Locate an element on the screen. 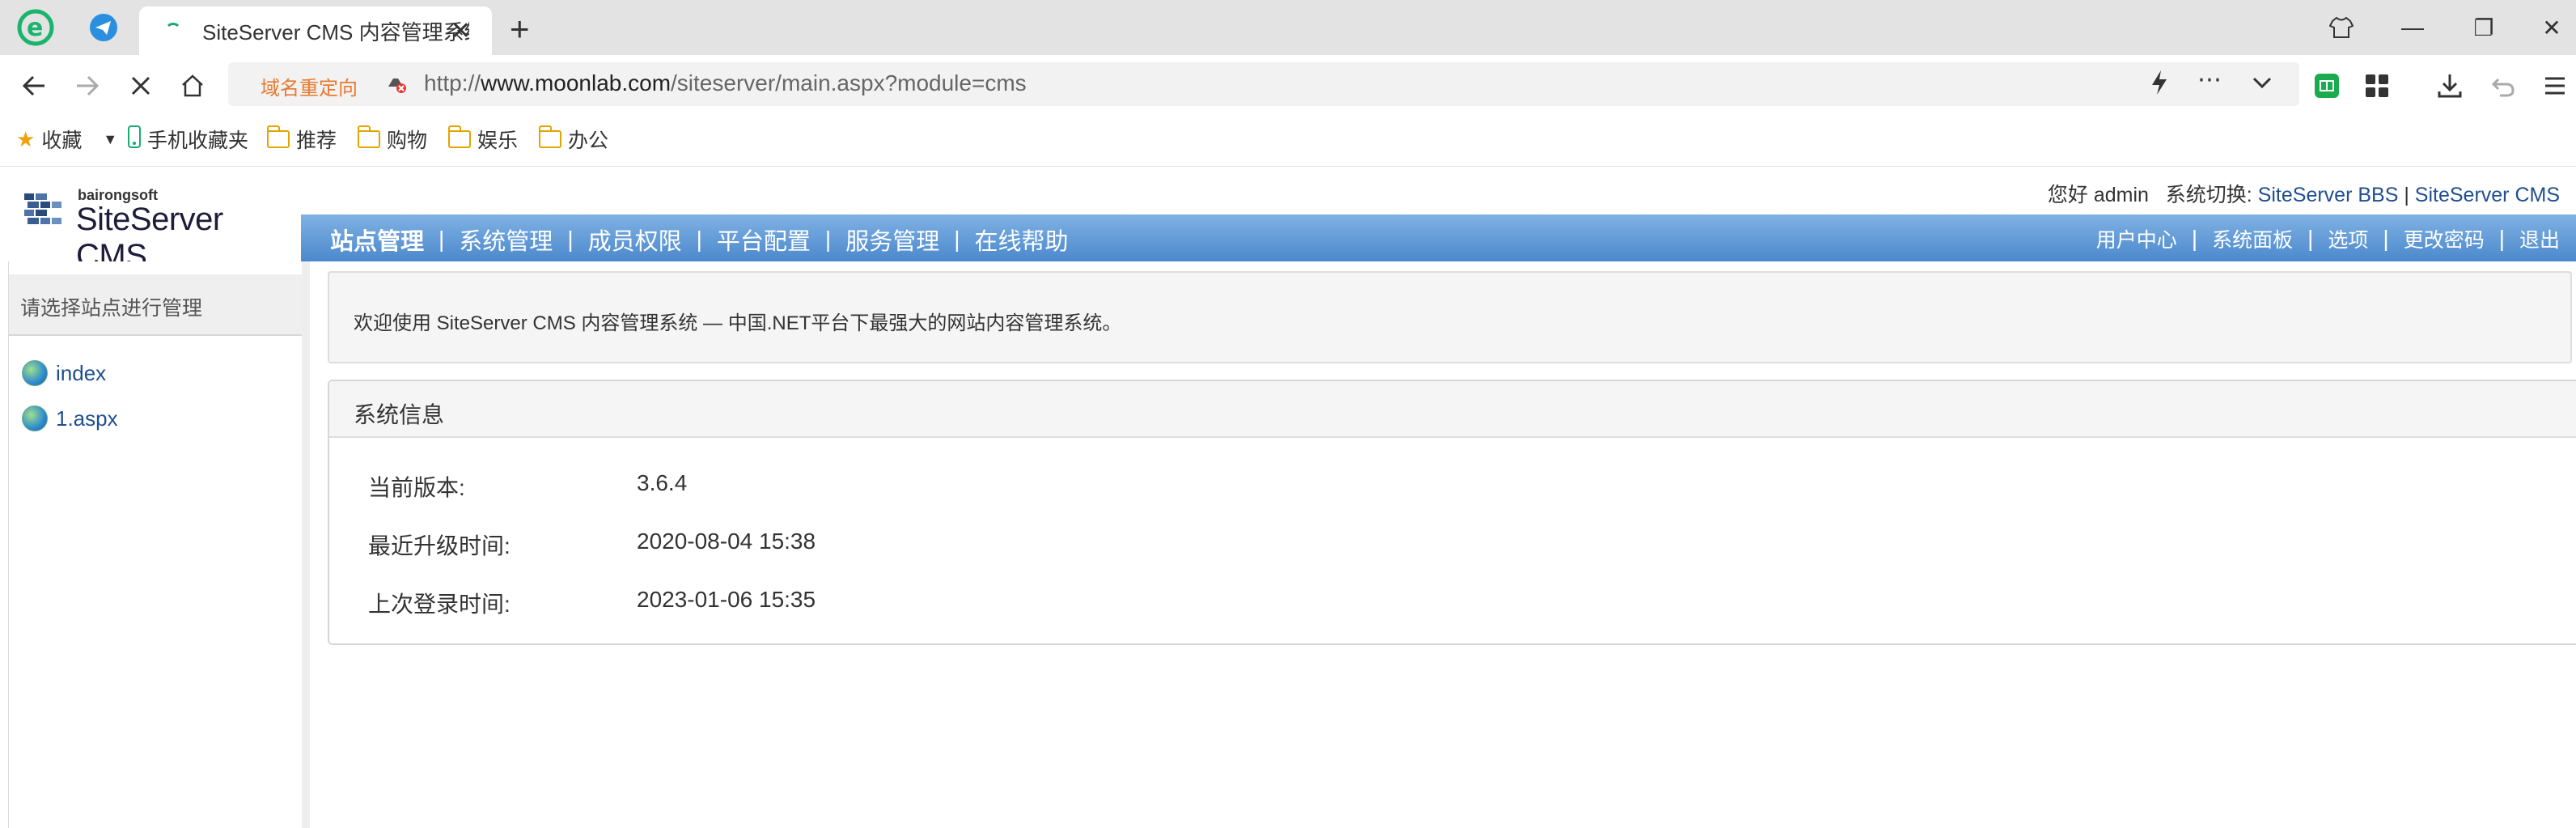 This screenshot has height=828, width=2576. switch-cms-link: SiteServer CMS is located at coordinates (2487, 195).